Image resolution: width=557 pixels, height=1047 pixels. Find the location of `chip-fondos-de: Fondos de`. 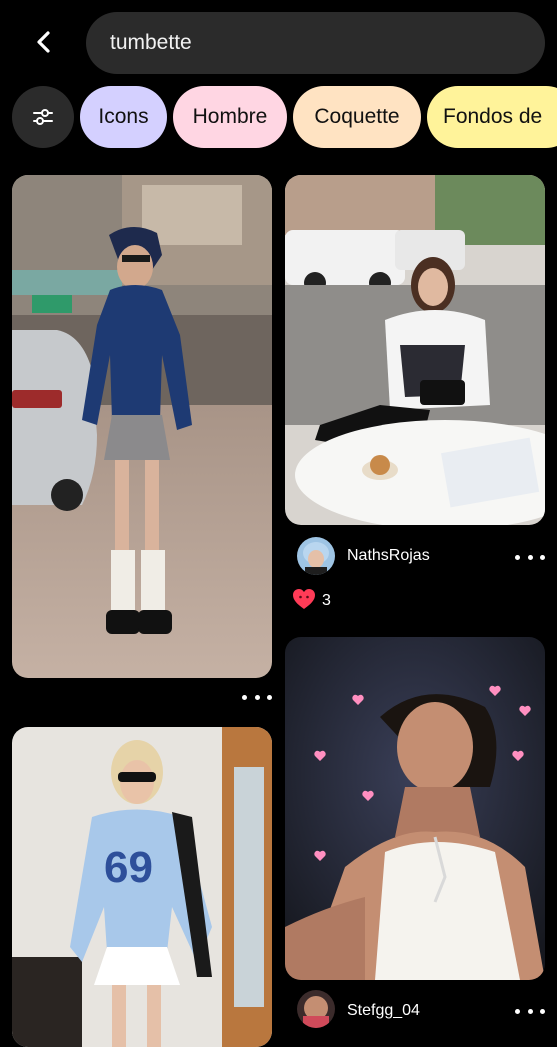

chip-fondos-de: Fondos de is located at coordinates (492, 117).